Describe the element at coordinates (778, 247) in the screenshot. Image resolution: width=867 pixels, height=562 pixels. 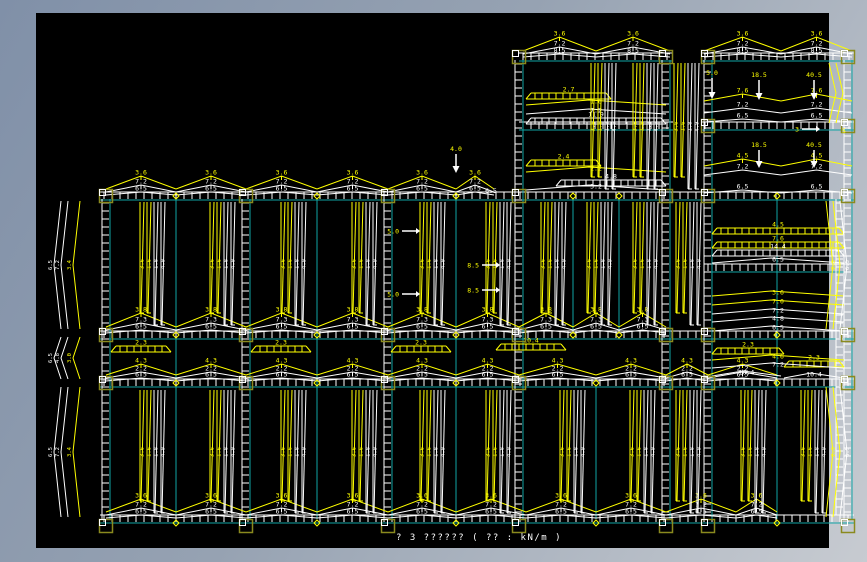
I see `svg-text: 14.4` at that location.